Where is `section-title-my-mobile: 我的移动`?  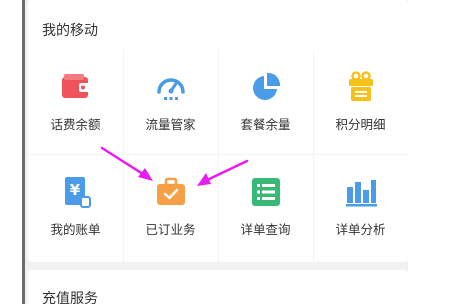 section-title-my-mobile: 我的移动 is located at coordinates (70, 31).